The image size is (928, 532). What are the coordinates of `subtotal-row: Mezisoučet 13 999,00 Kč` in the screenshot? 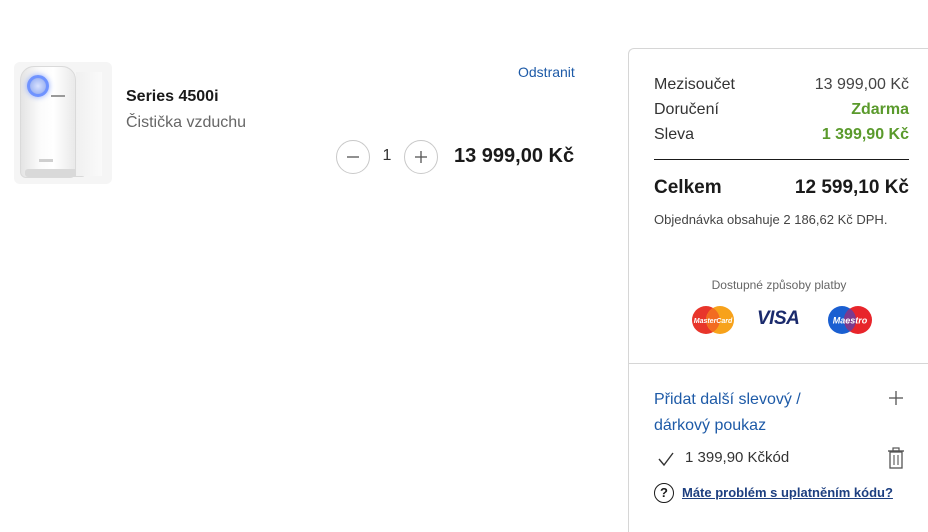 It's located at (781, 85).